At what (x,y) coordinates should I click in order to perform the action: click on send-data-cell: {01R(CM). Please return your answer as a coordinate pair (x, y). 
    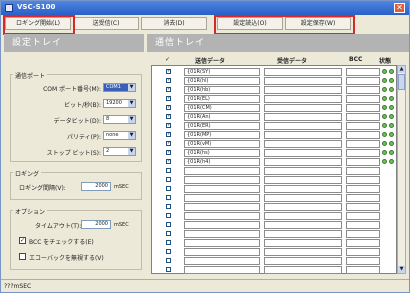
    Looking at the image, I should click on (222, 108).